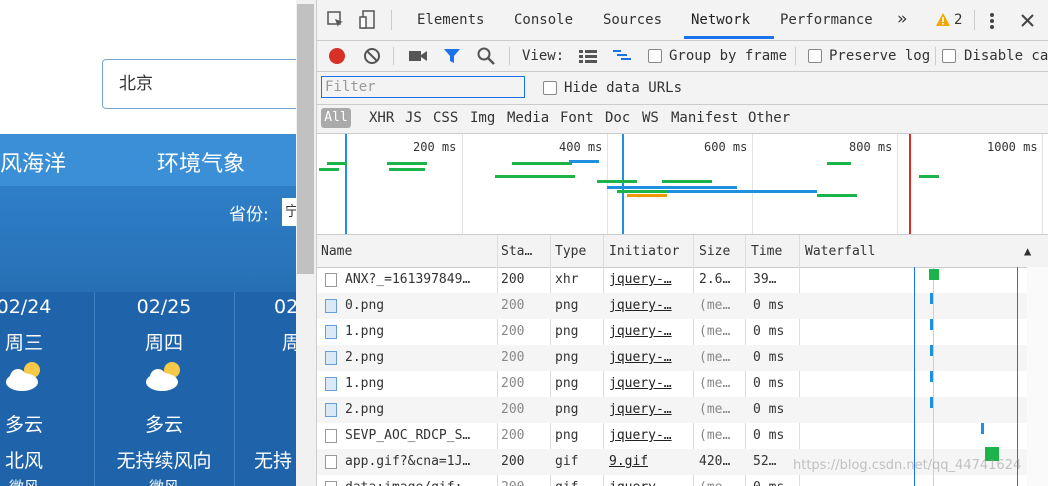 The height and width of the screenshot is (486, 1048). Describe the element at coordinates (902, 19) in the screenshot. I see `more-tabs-icon: »` at that location.